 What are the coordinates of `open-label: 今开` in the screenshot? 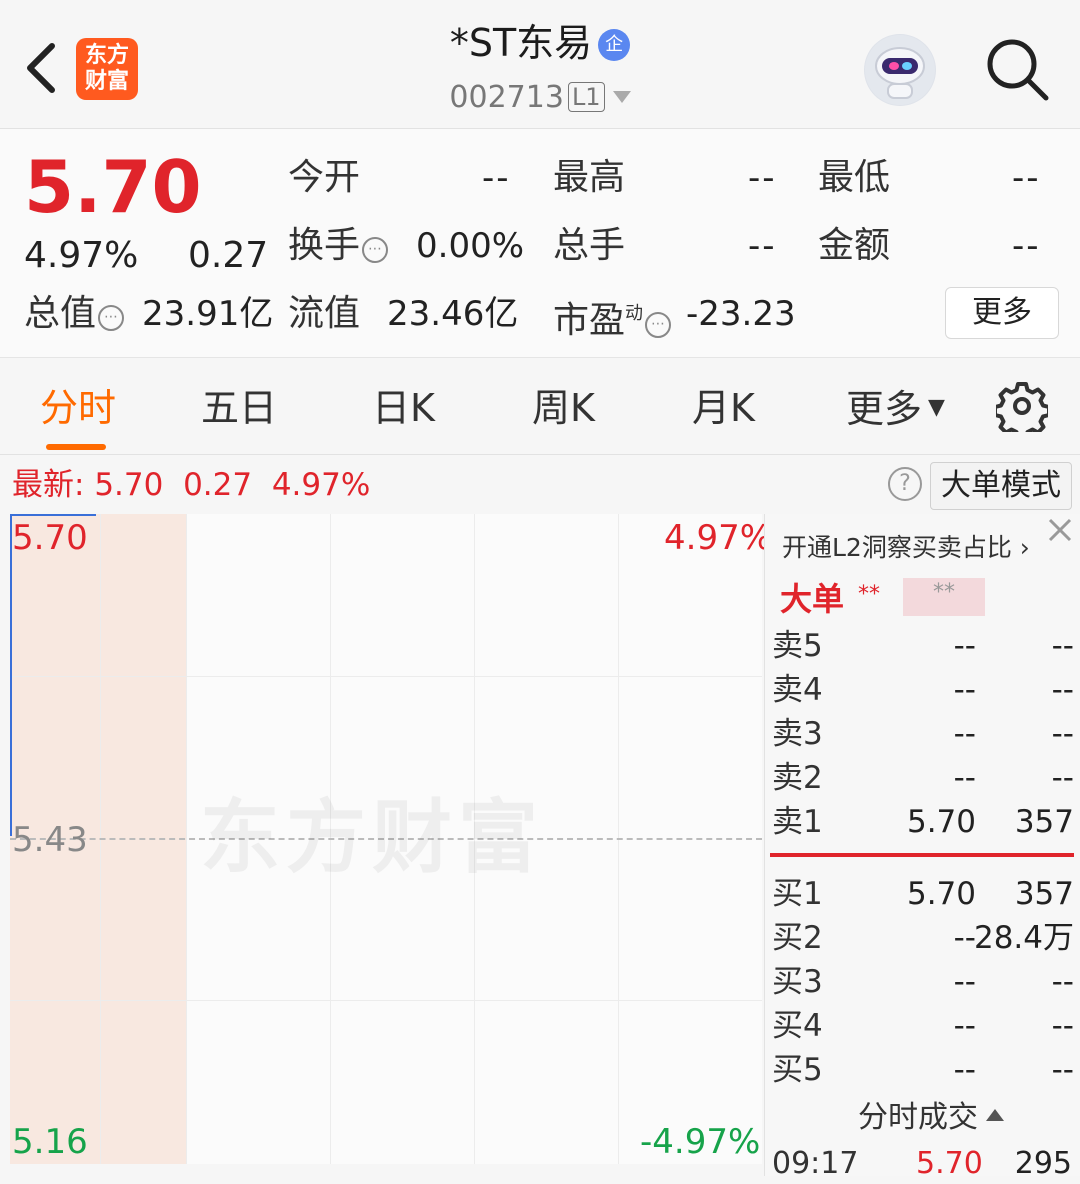 It's located at (324, 177).